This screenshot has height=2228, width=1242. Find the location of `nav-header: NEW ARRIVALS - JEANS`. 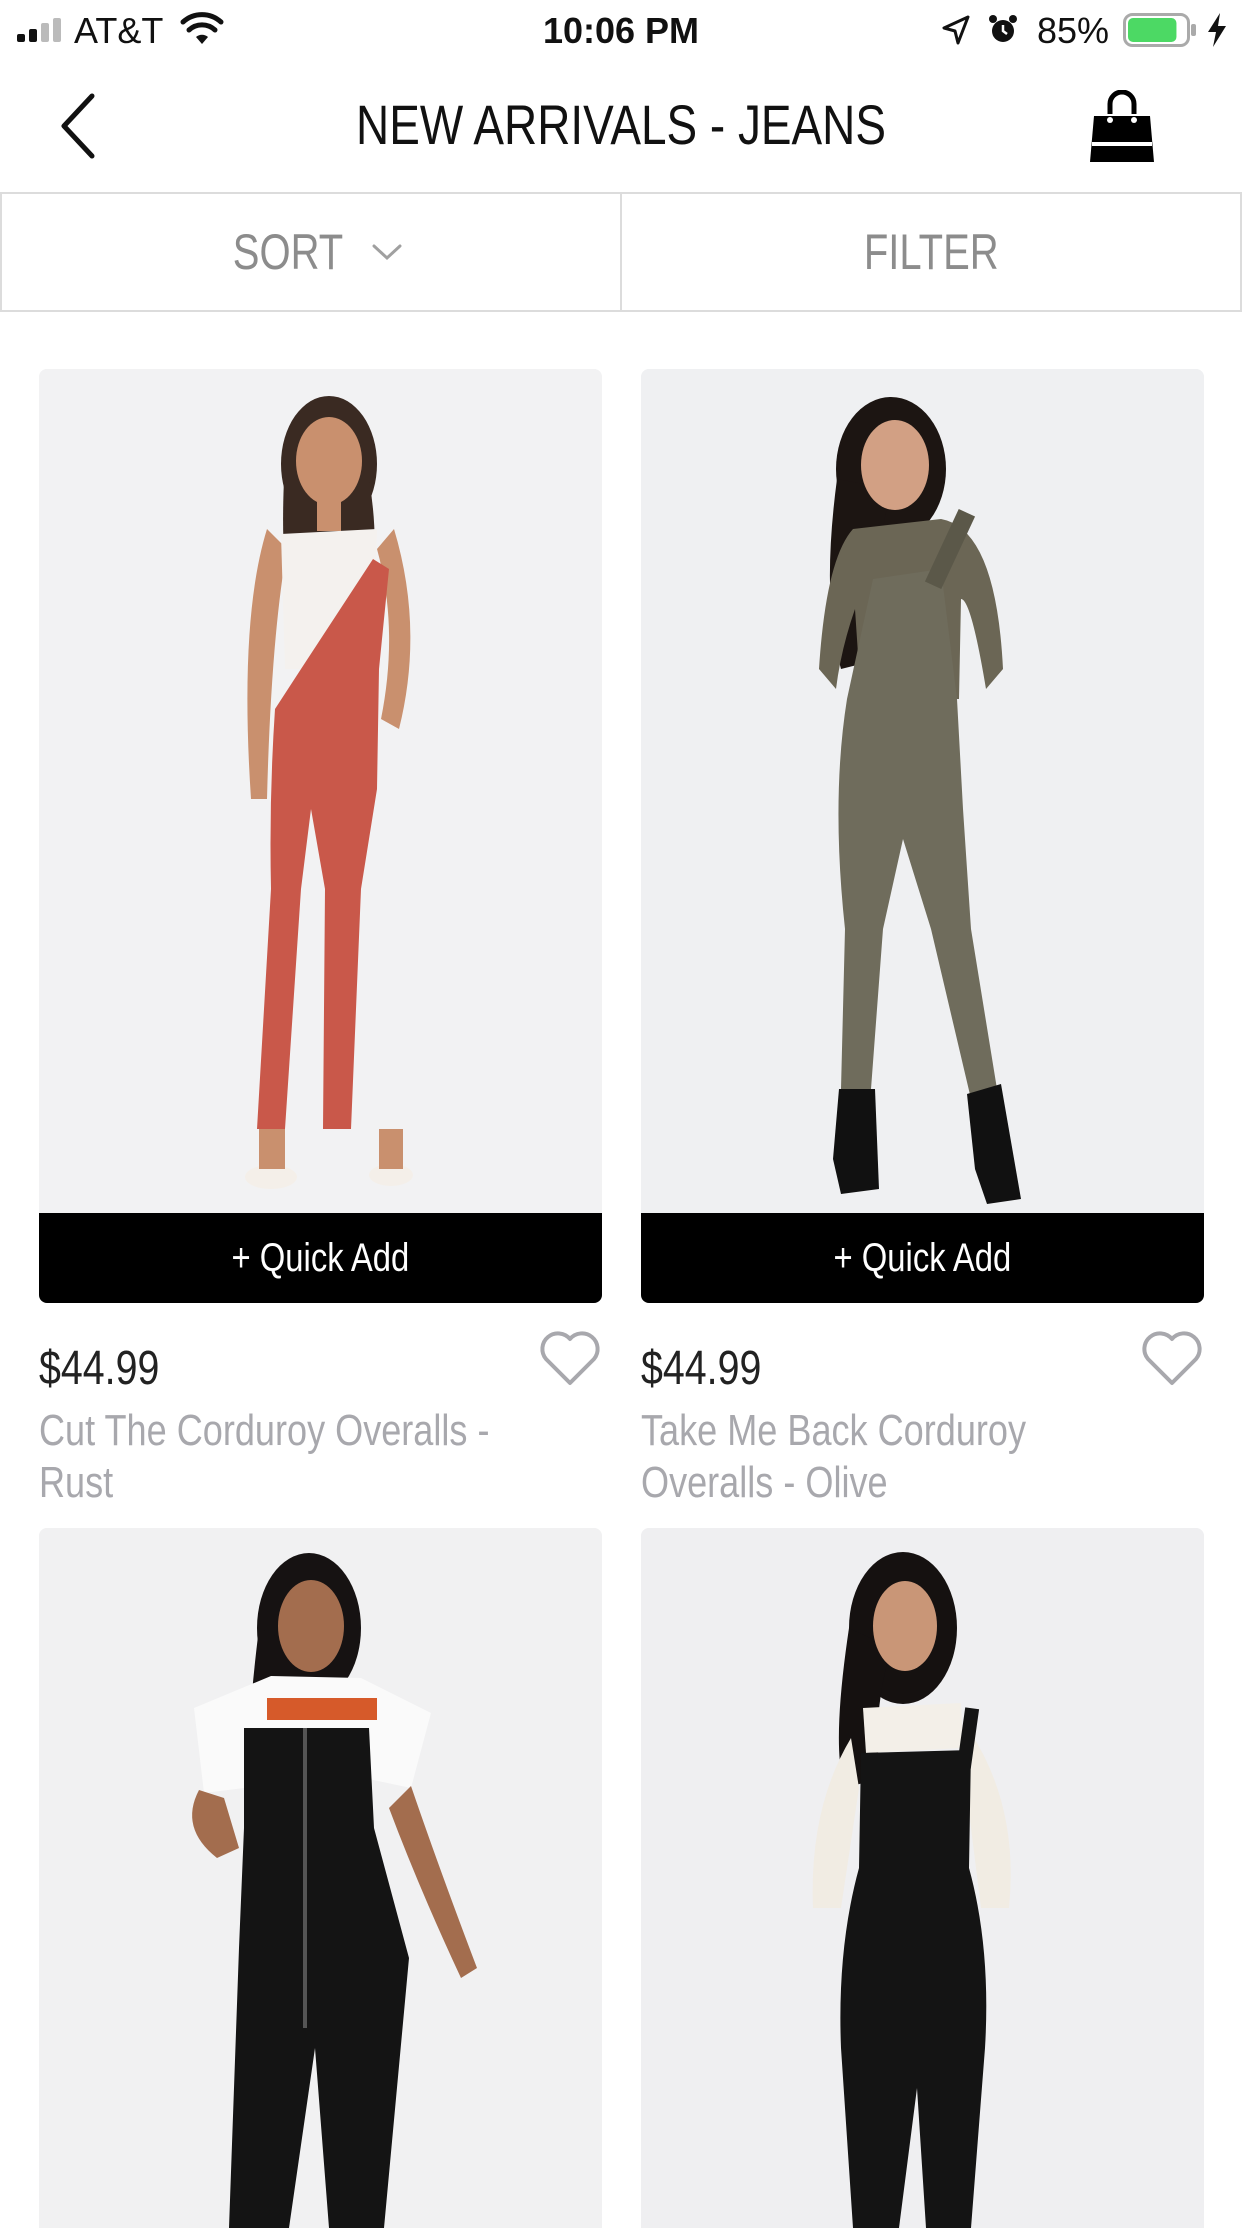

nav-header: NEW ARRIVALS - JEANS is located at coordinates (621, 127).